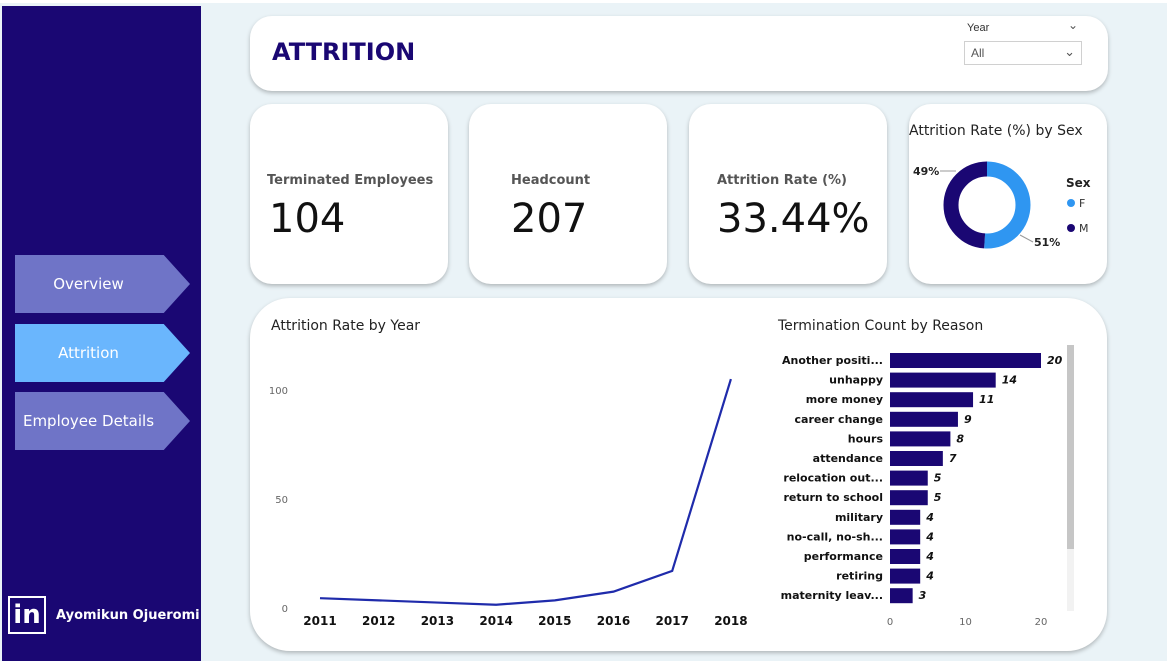  What do you see at coordinates (1082, 203) in the screenshot?
I see `legend-label: F` at bounding box center [1082, 203].